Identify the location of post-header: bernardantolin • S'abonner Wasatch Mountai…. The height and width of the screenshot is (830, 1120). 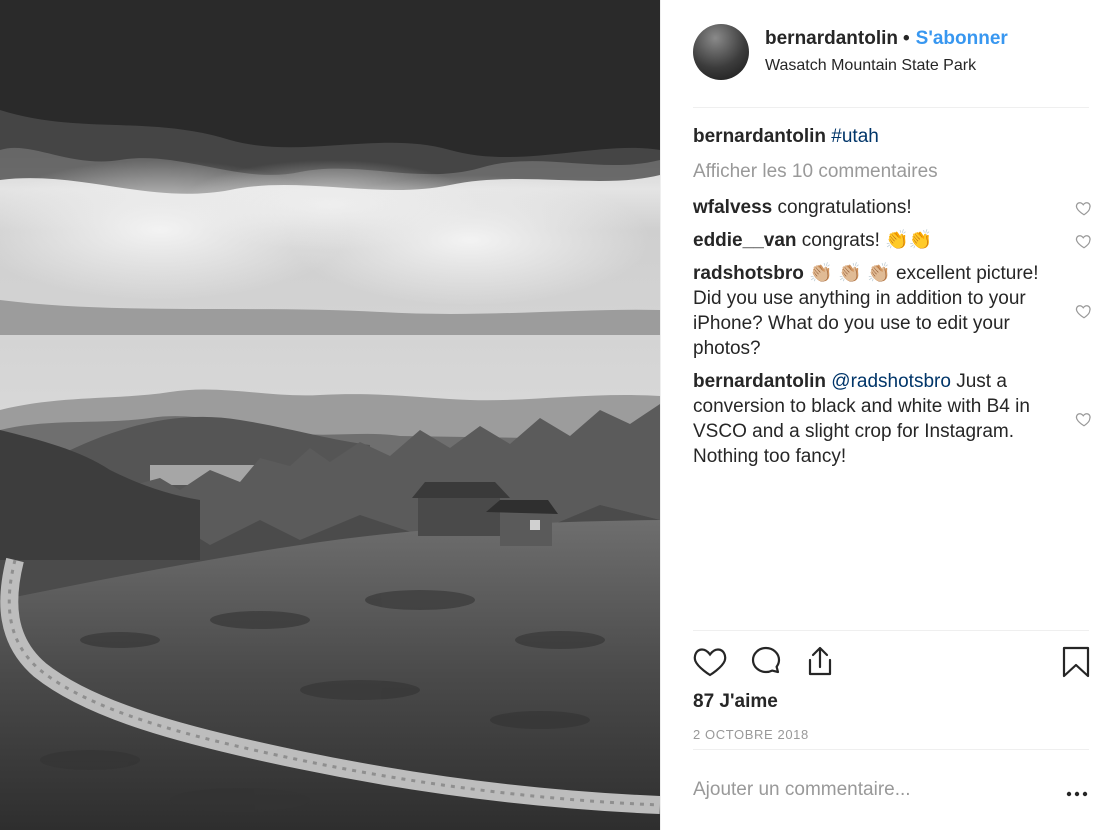
(891, 66).